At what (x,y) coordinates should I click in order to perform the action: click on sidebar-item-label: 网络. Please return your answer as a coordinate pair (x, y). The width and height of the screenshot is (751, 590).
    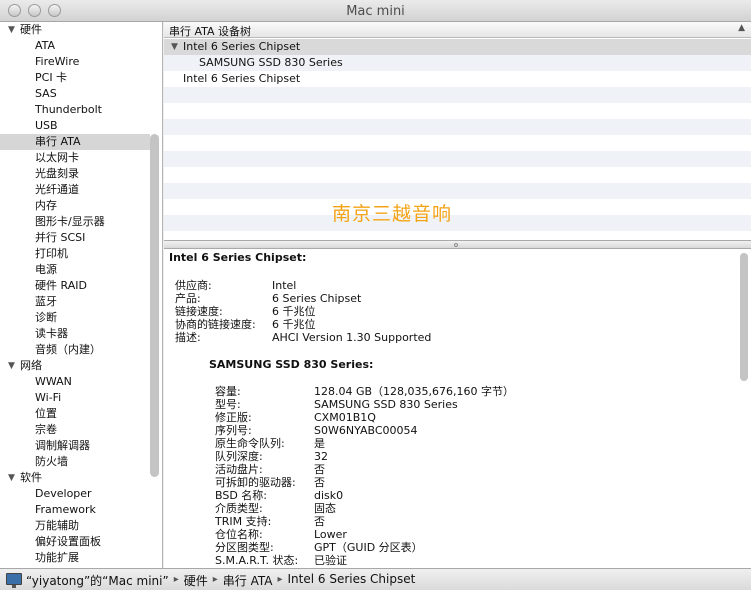
    Looking at the image, I should click on (31, 365).